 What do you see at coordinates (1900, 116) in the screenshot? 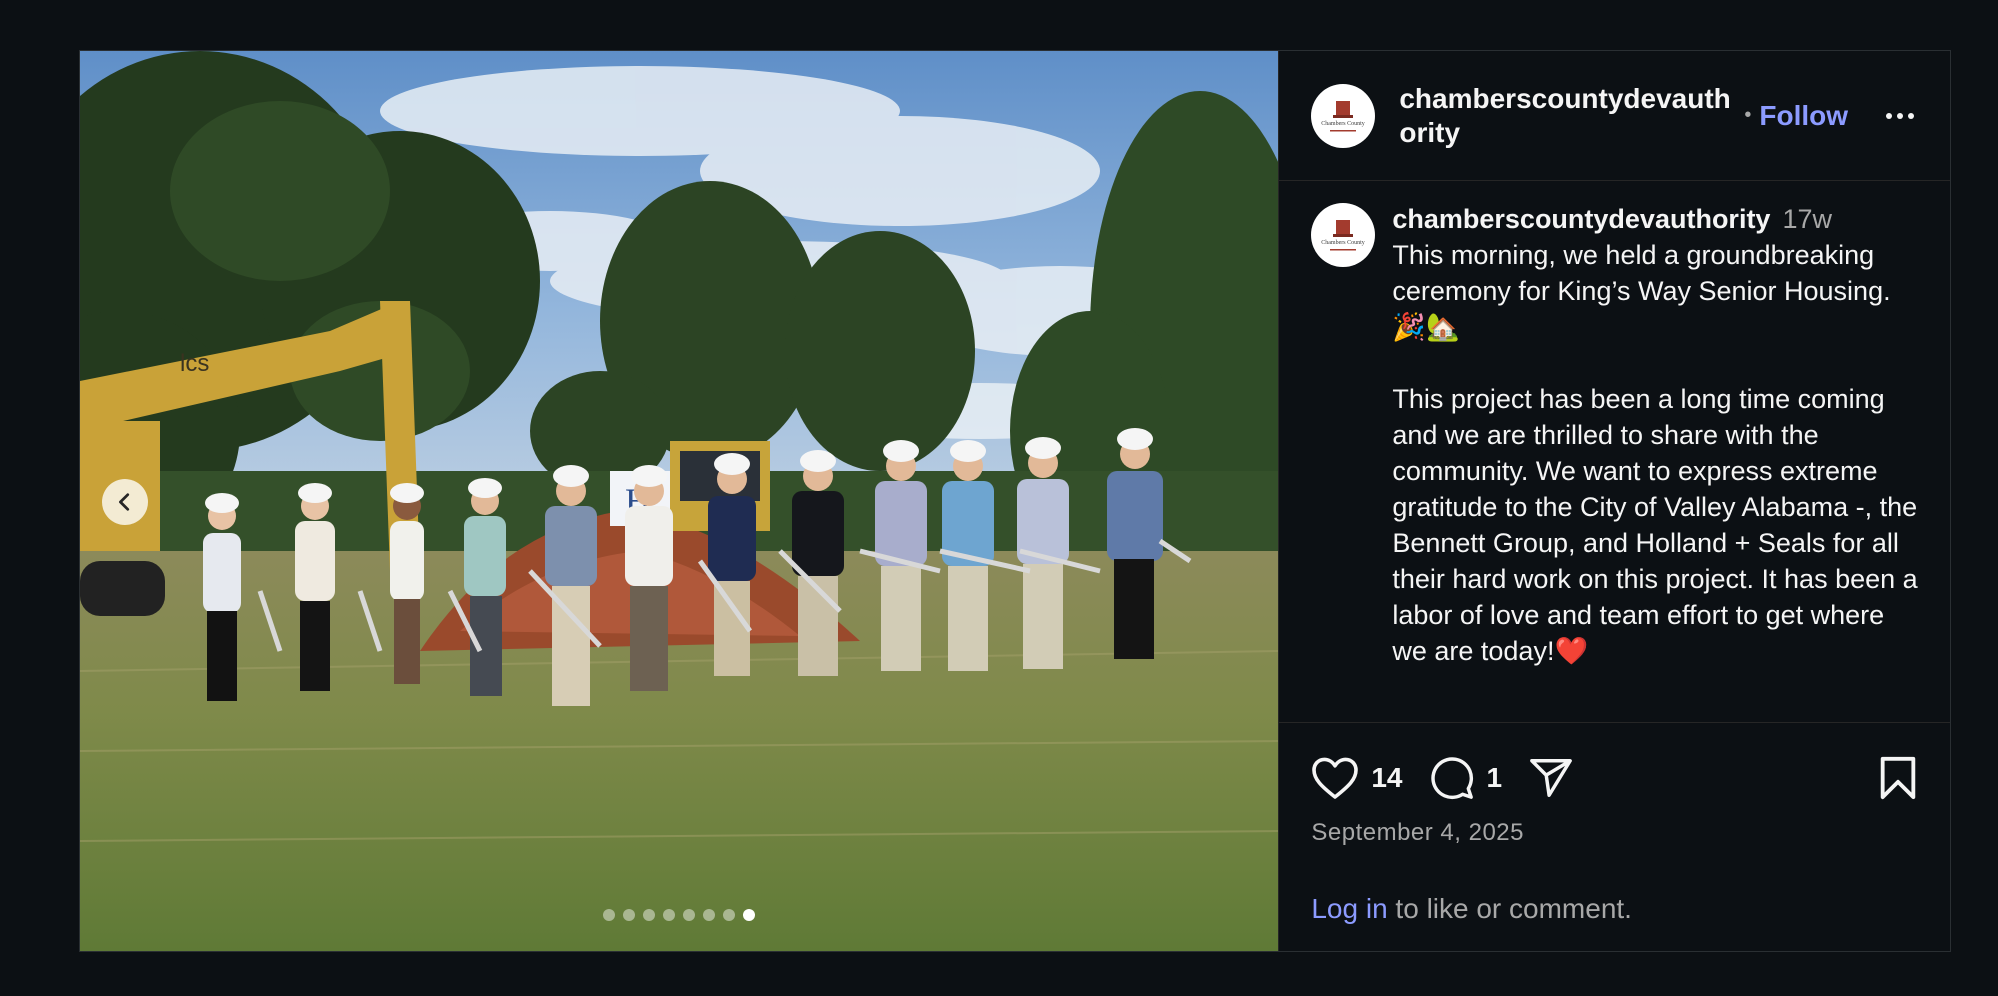
I see `more-options-icon` at bounding box center [1900, 116].